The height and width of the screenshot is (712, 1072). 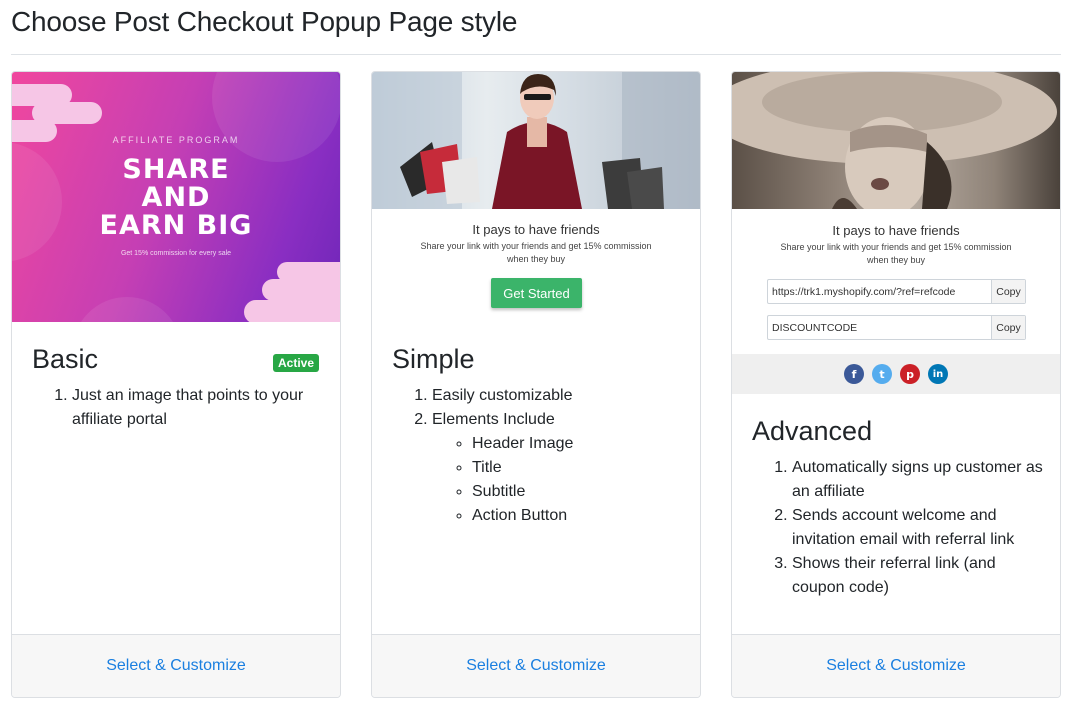 What do you see at coordinates (536, 293) in the screenshot?
I see `get-started-button: Get Started` at bounding box center [536, 293].